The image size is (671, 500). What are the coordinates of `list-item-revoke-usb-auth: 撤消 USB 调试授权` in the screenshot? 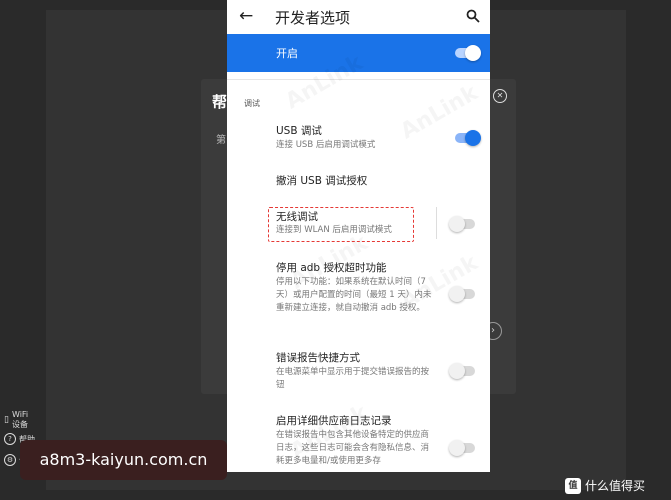 It's located at (361, 181).